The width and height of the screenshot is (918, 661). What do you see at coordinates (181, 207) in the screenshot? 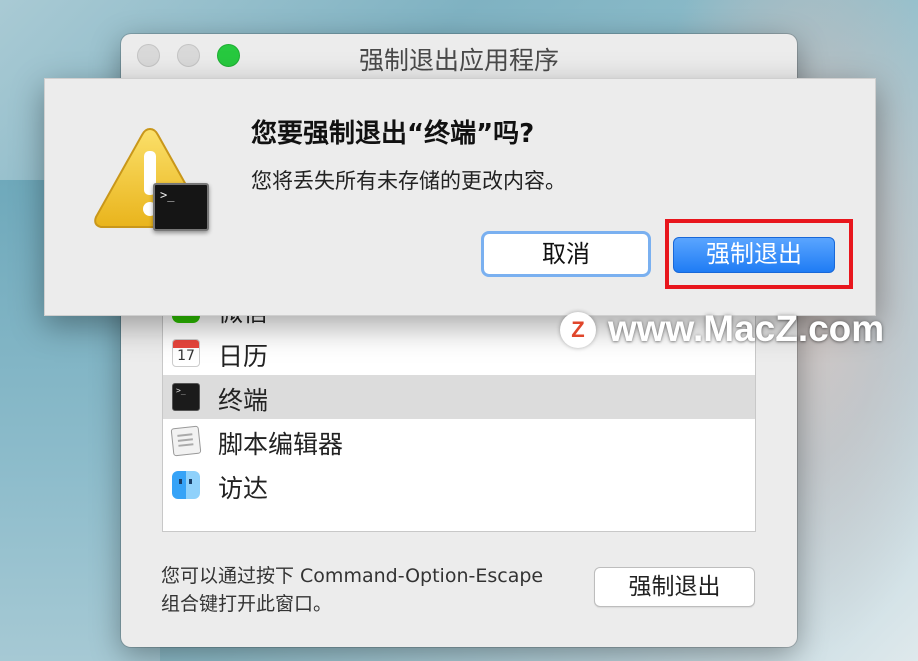
I see `terminal-app-icon: >_` at bounding box center [181, 207].